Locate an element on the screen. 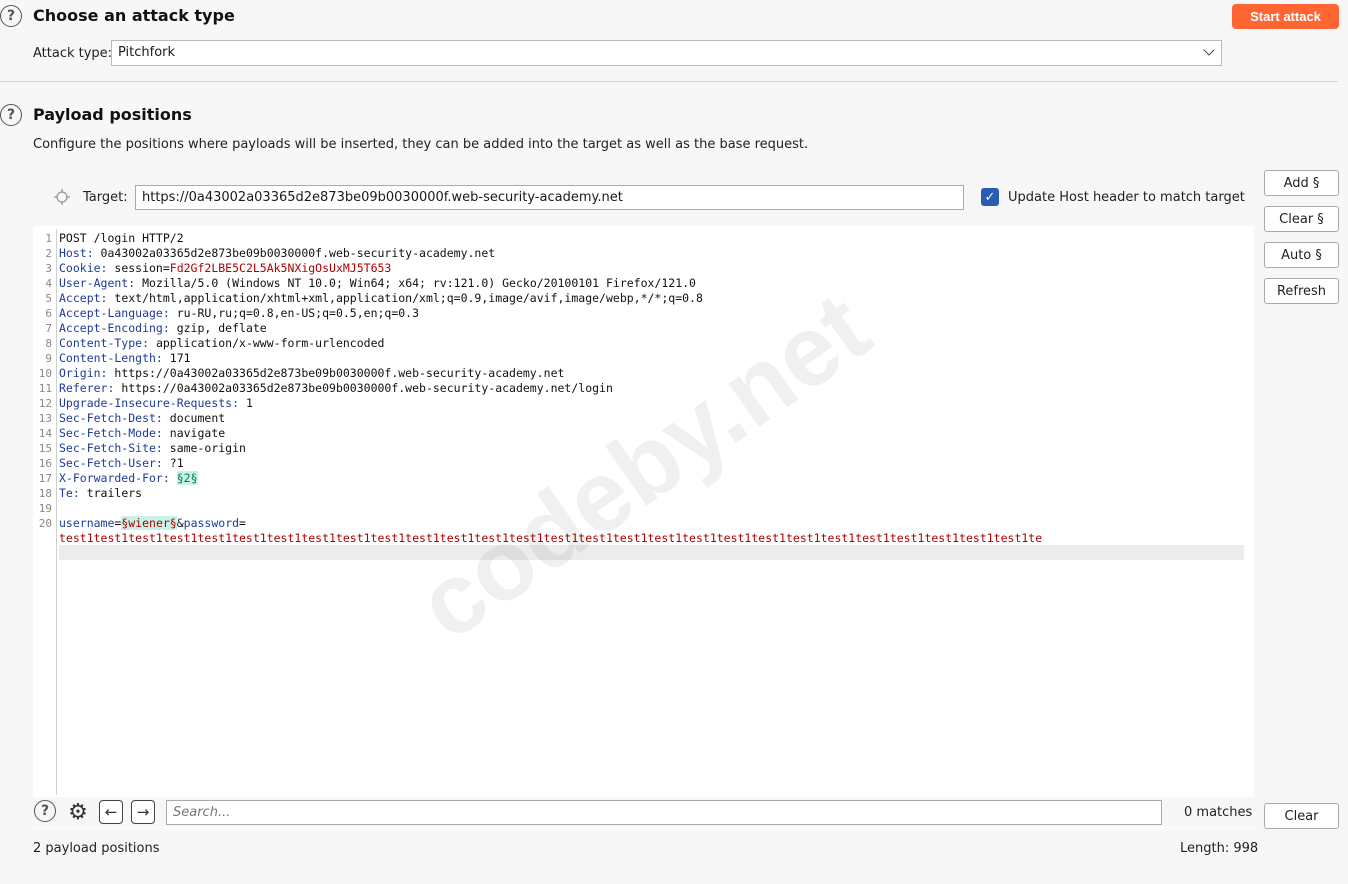  header-key: Accept: is located at coordinates (83, 298).